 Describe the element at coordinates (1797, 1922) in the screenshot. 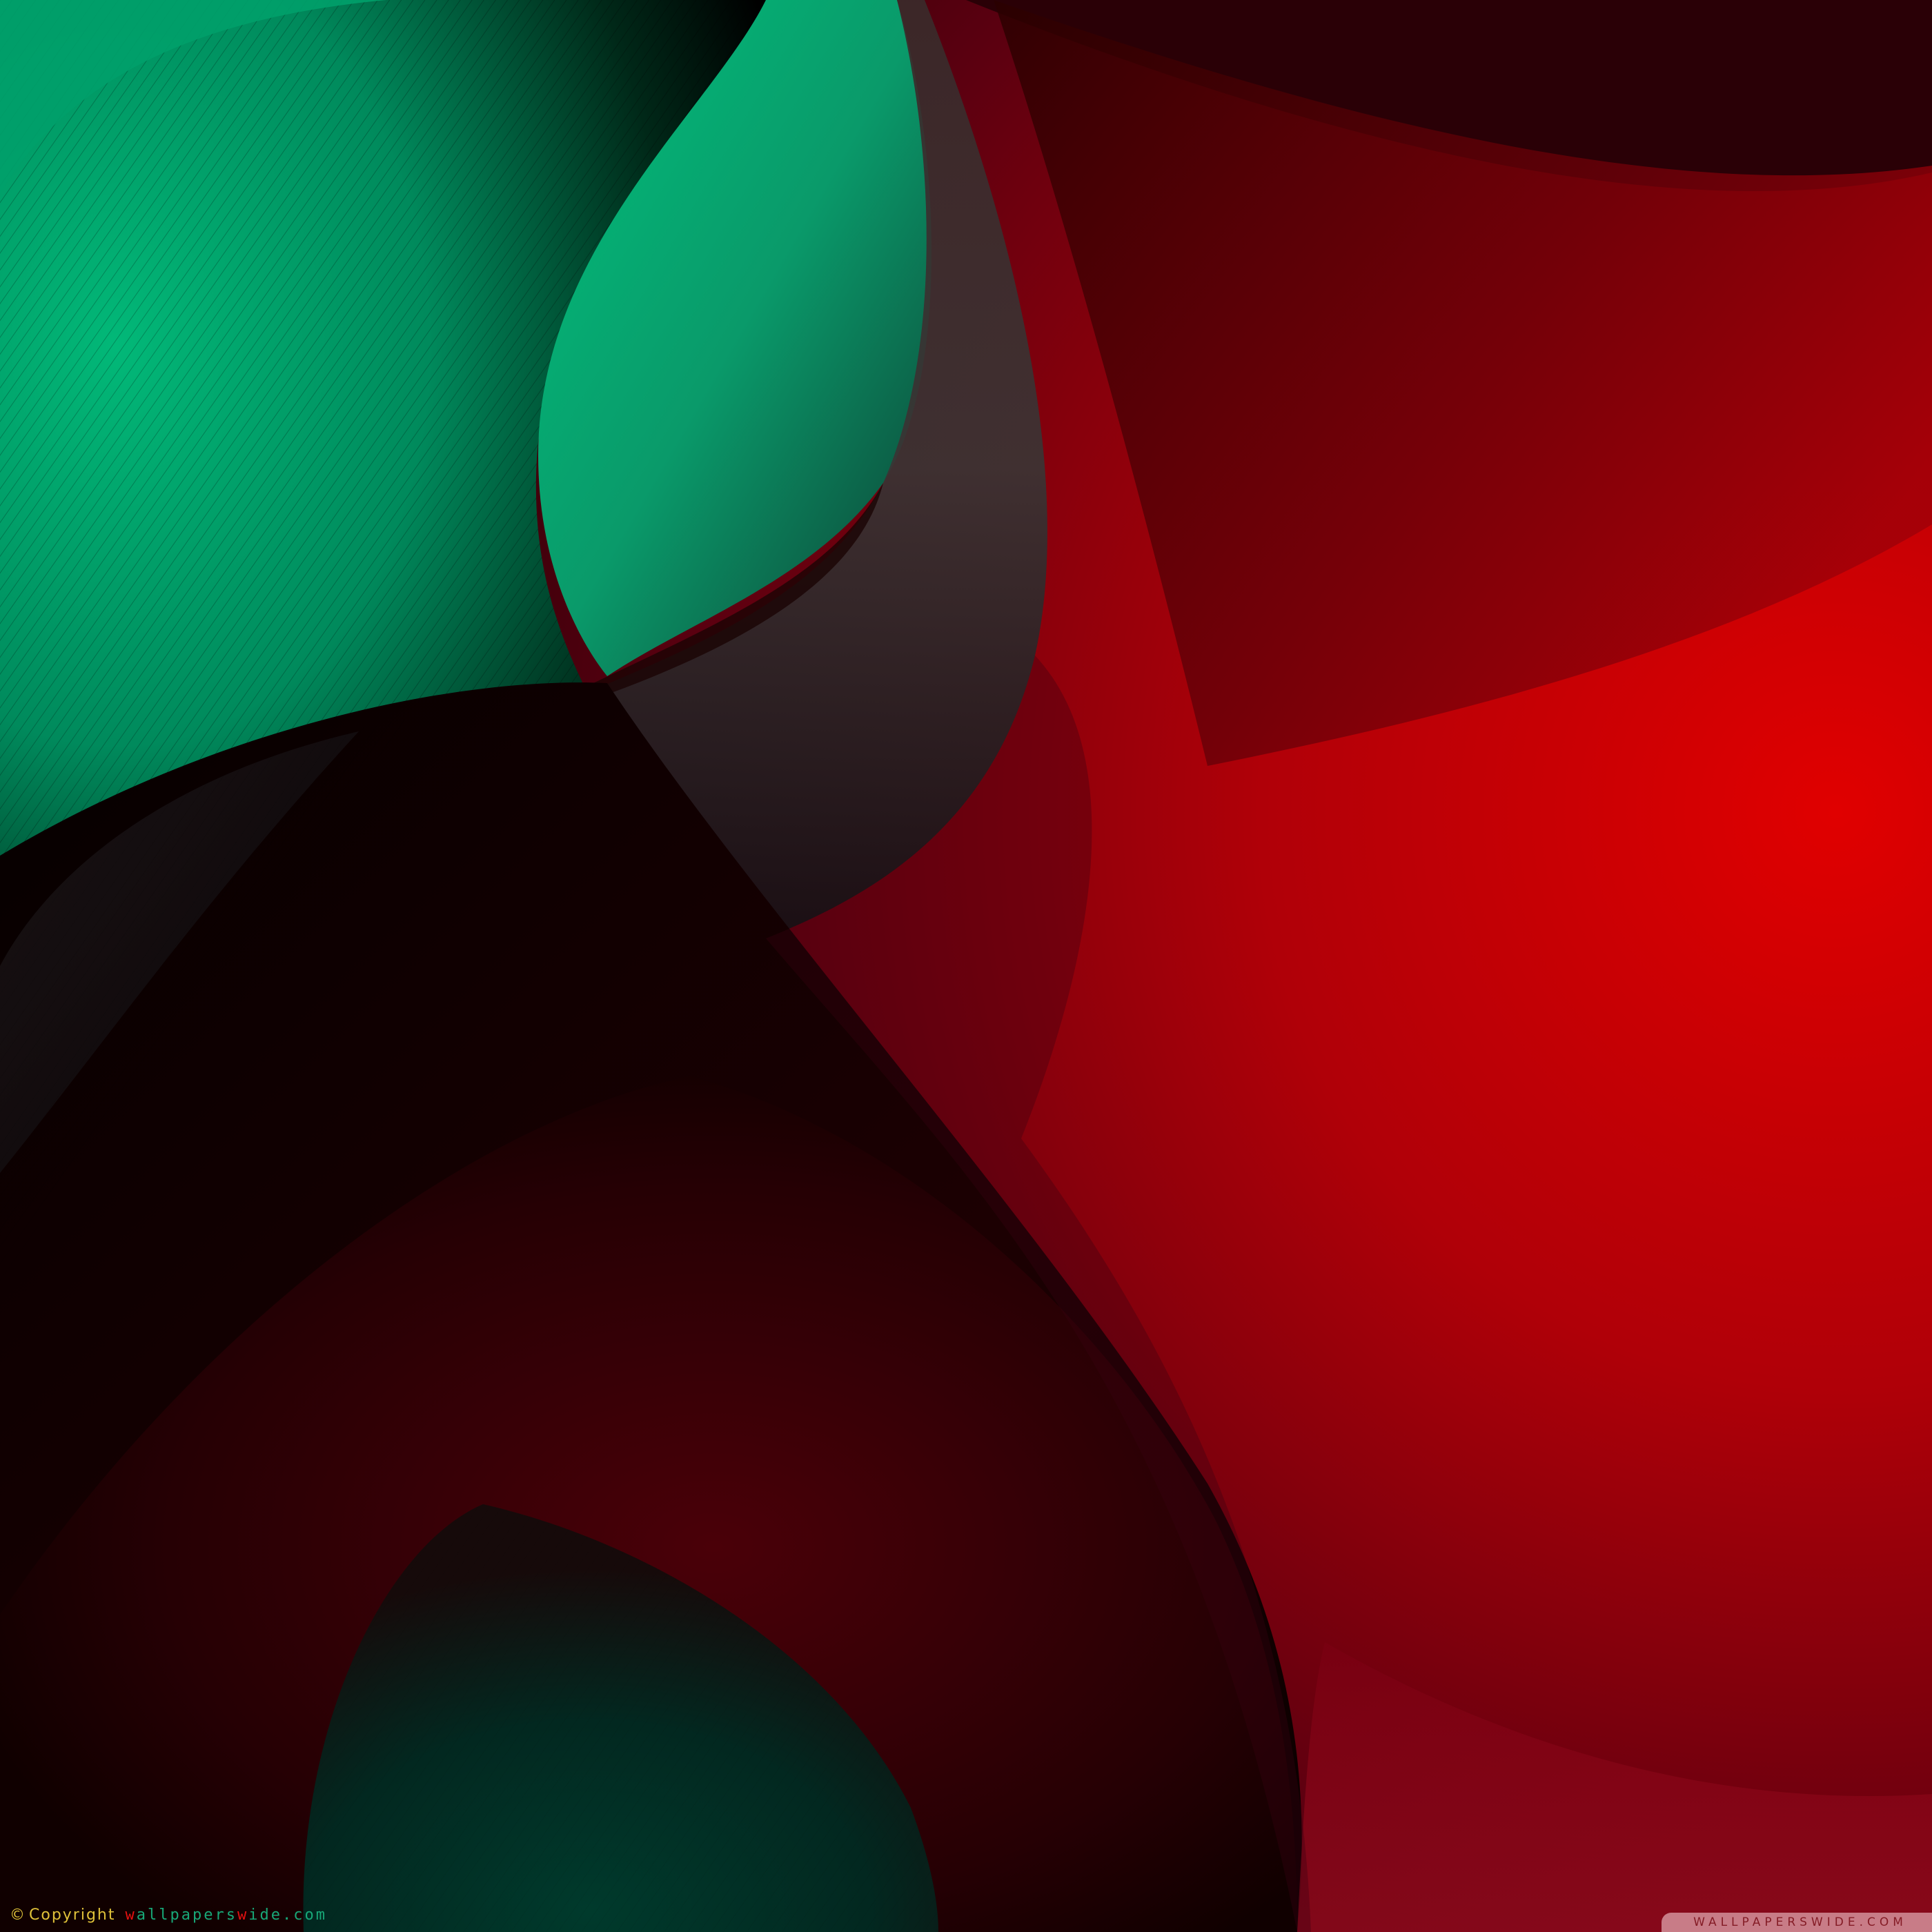

I see `watermark-badge: WALLPAPERSWIDE.COM` at that location.